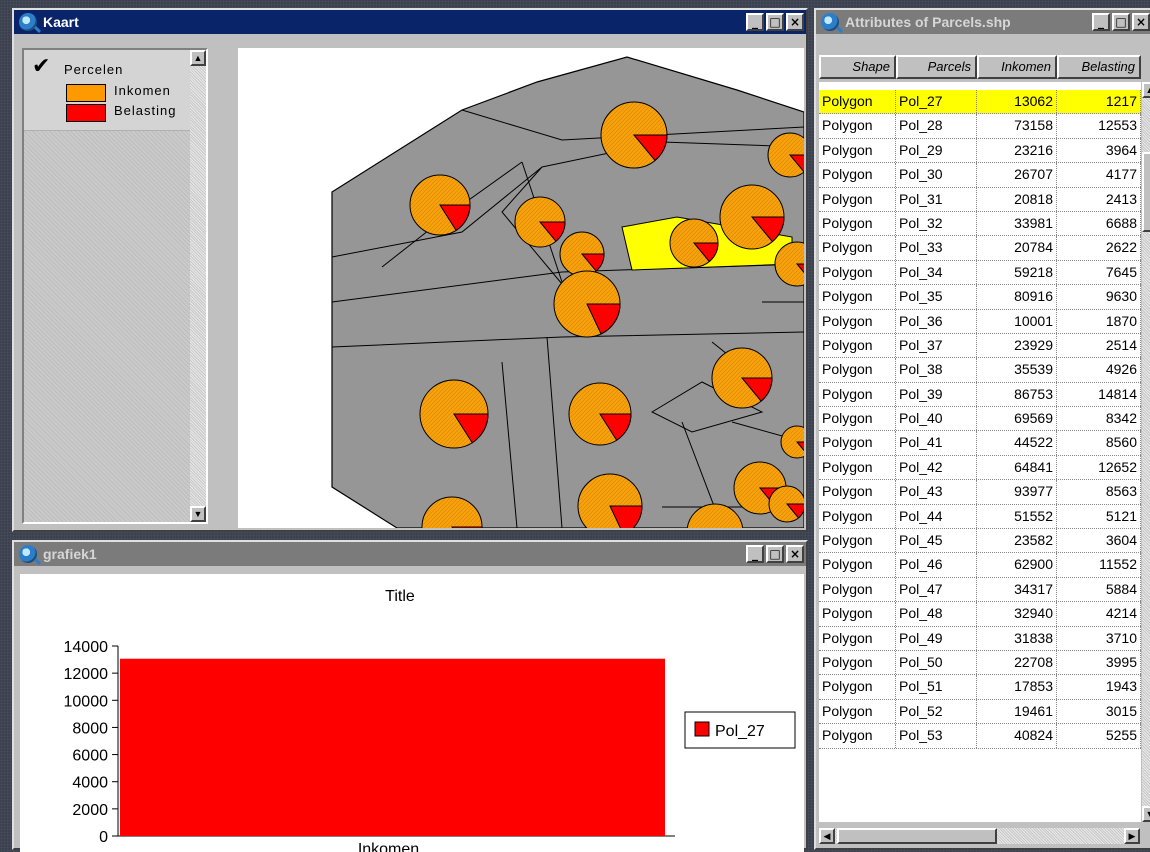  I want to click on table-row: Polygon Pol_44 51552 5121, so click(980, 517).